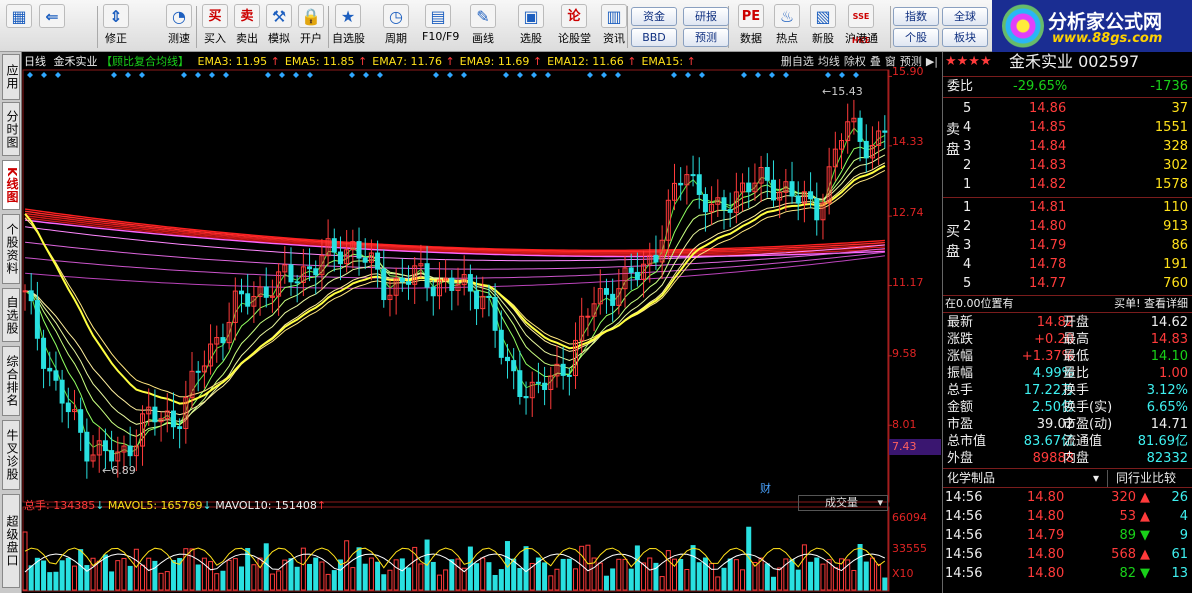 This screenshot has width=1192, height=593. Describe the element at coordinates (574, 27) in the screenshot. I see `toolbar-button-text-13: 论论股堂` at that location.